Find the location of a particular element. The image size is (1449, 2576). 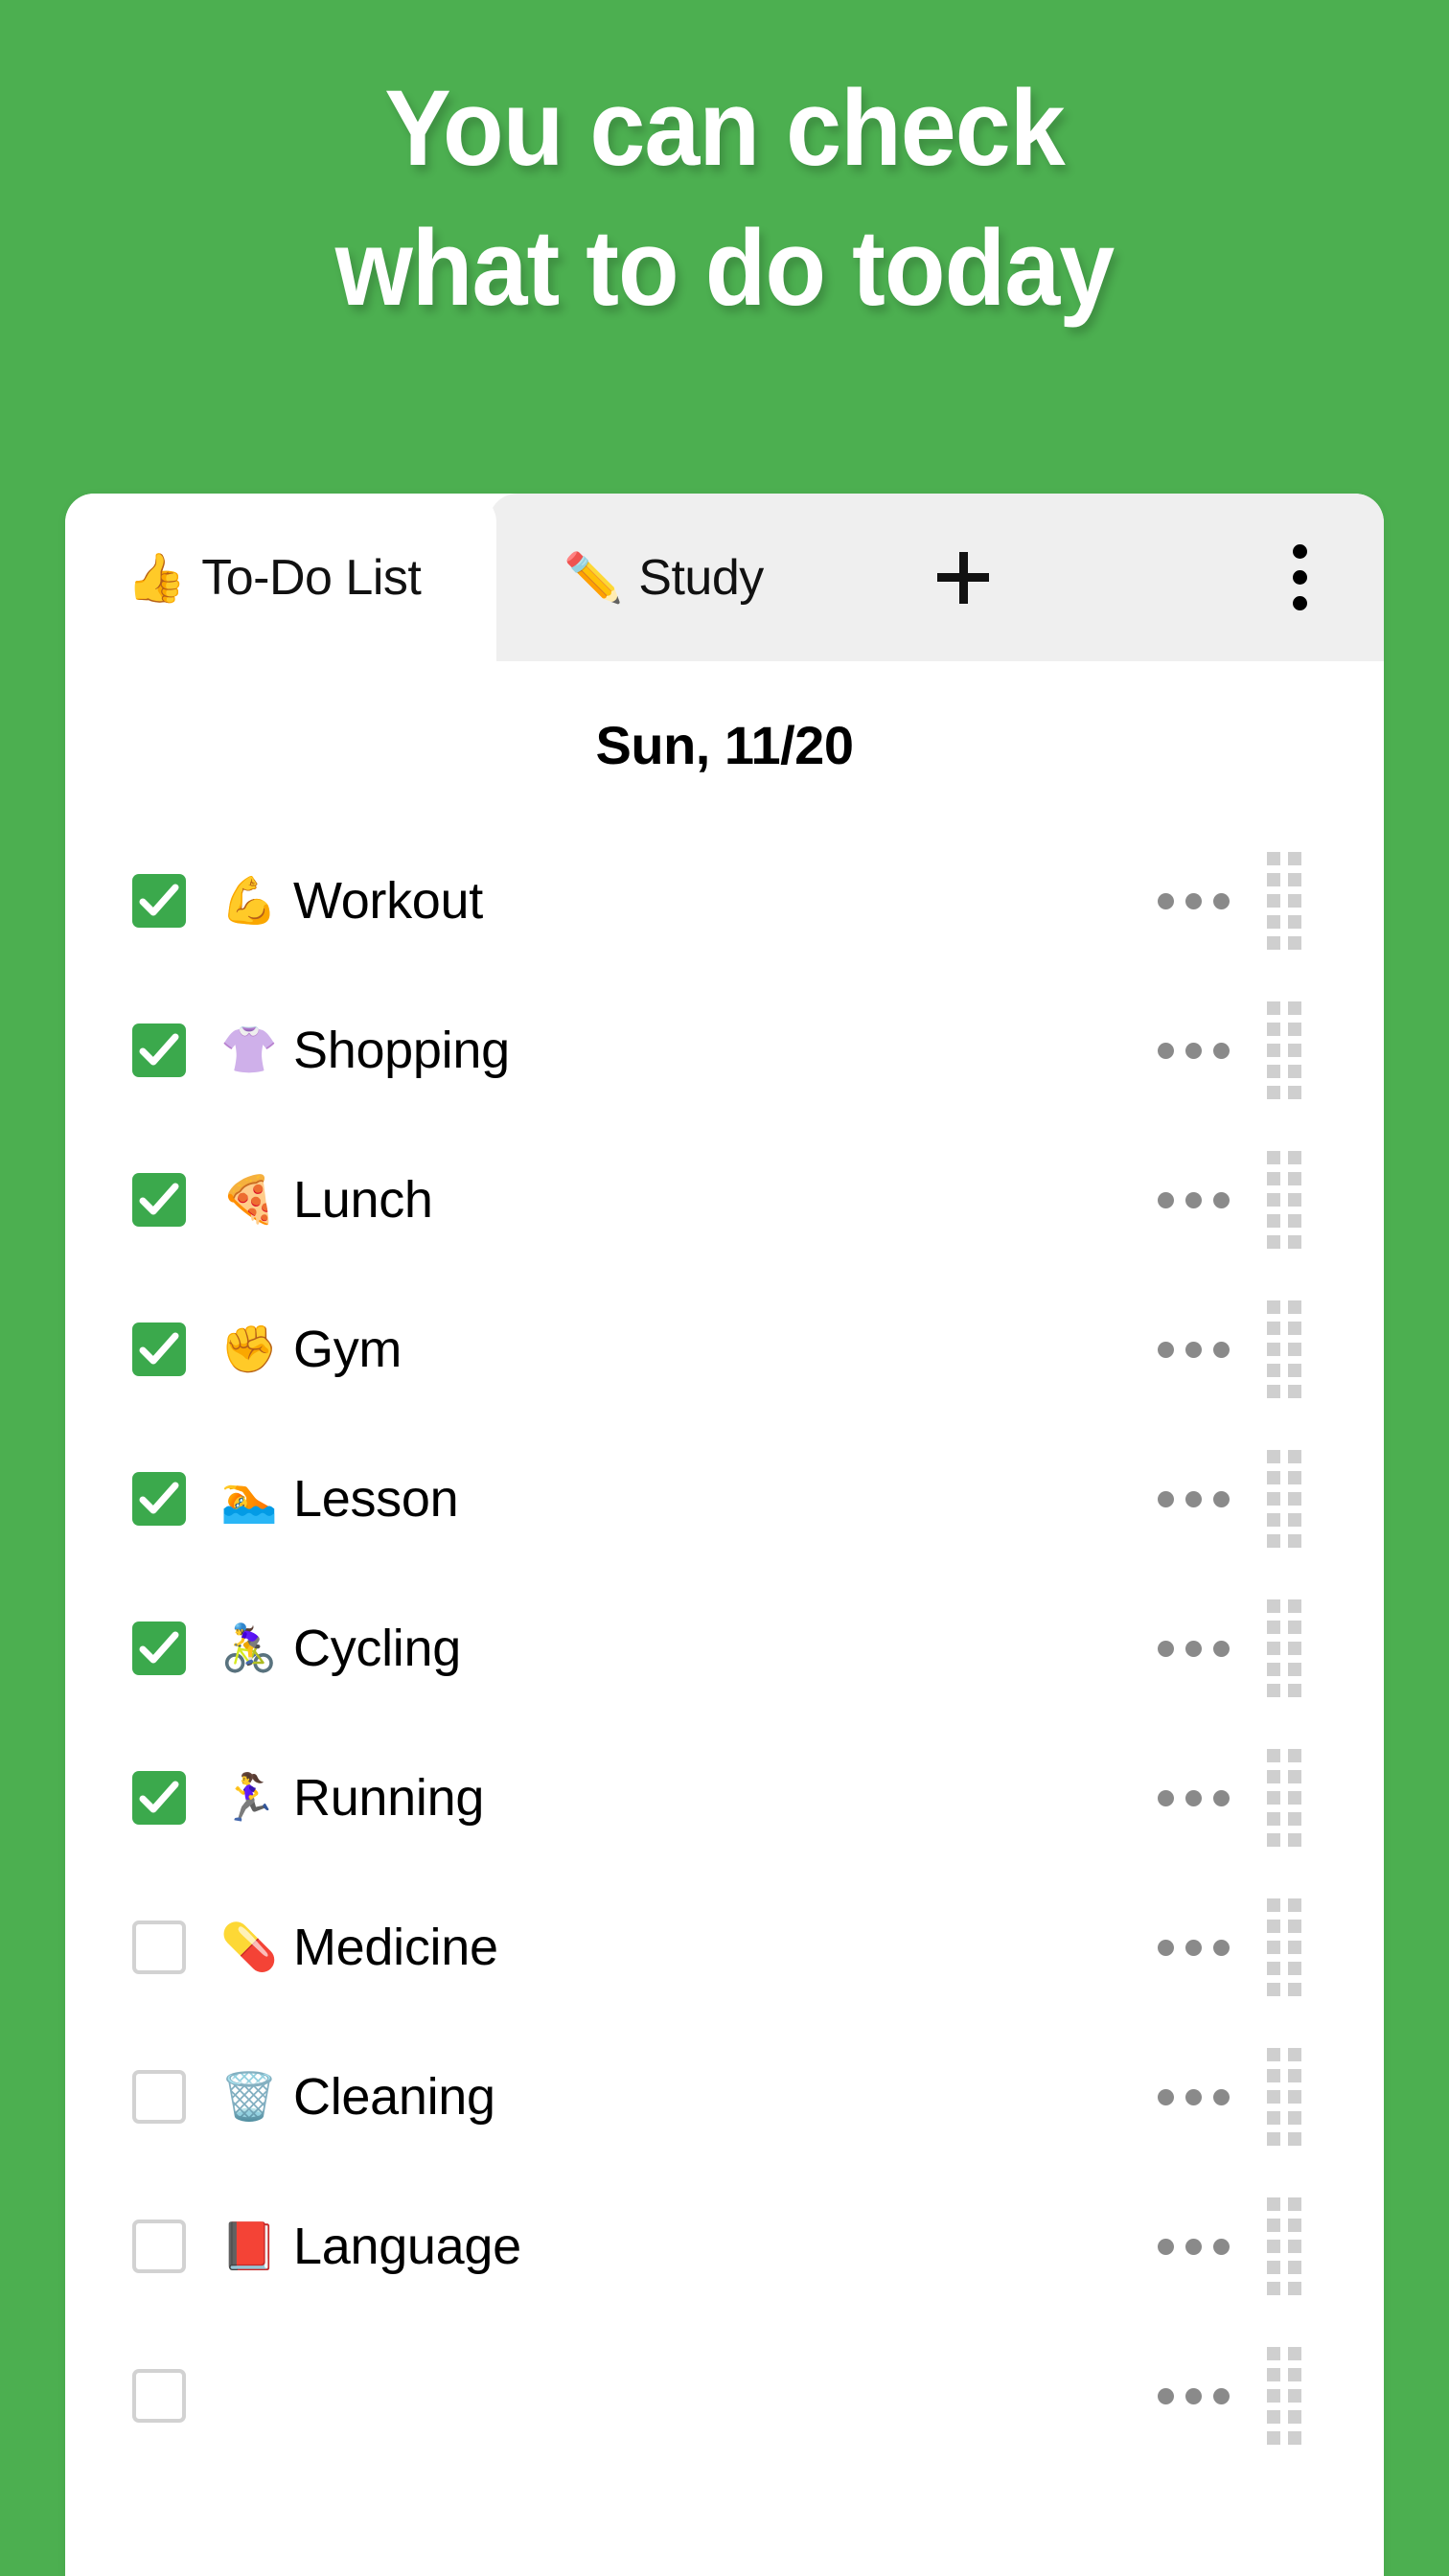

task-row: 🍕 Lunch is located at coordinates (724, 1200).